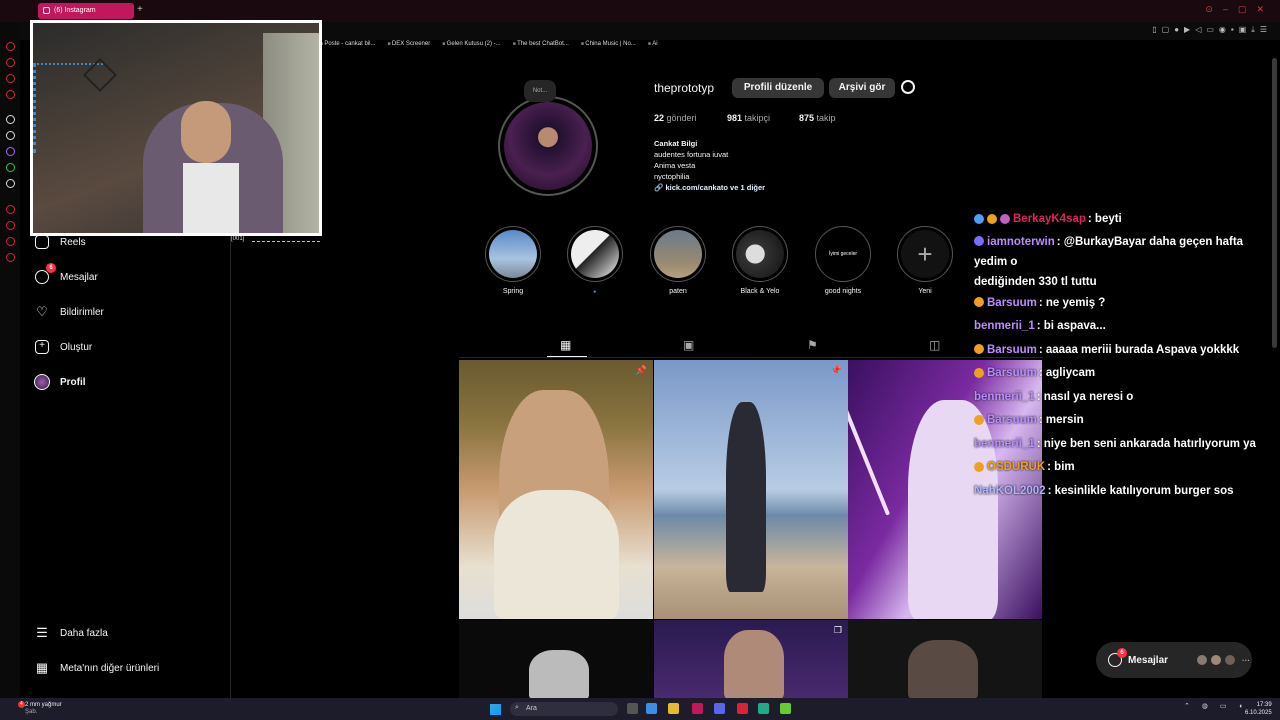 The height and width of the screenshot is (720, 1280). Describe the element at coordinates (10, 94) in the screenshot. I see `news-icon` at that location.